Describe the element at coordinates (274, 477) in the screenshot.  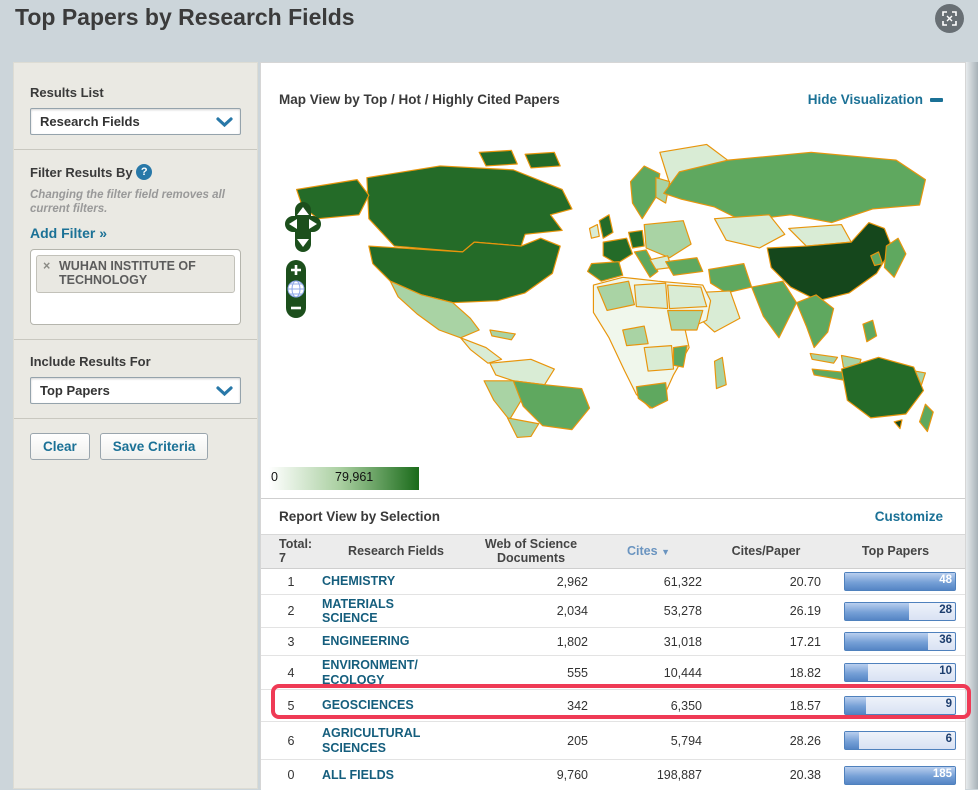
I see `scale-min-label: 0` at that location.